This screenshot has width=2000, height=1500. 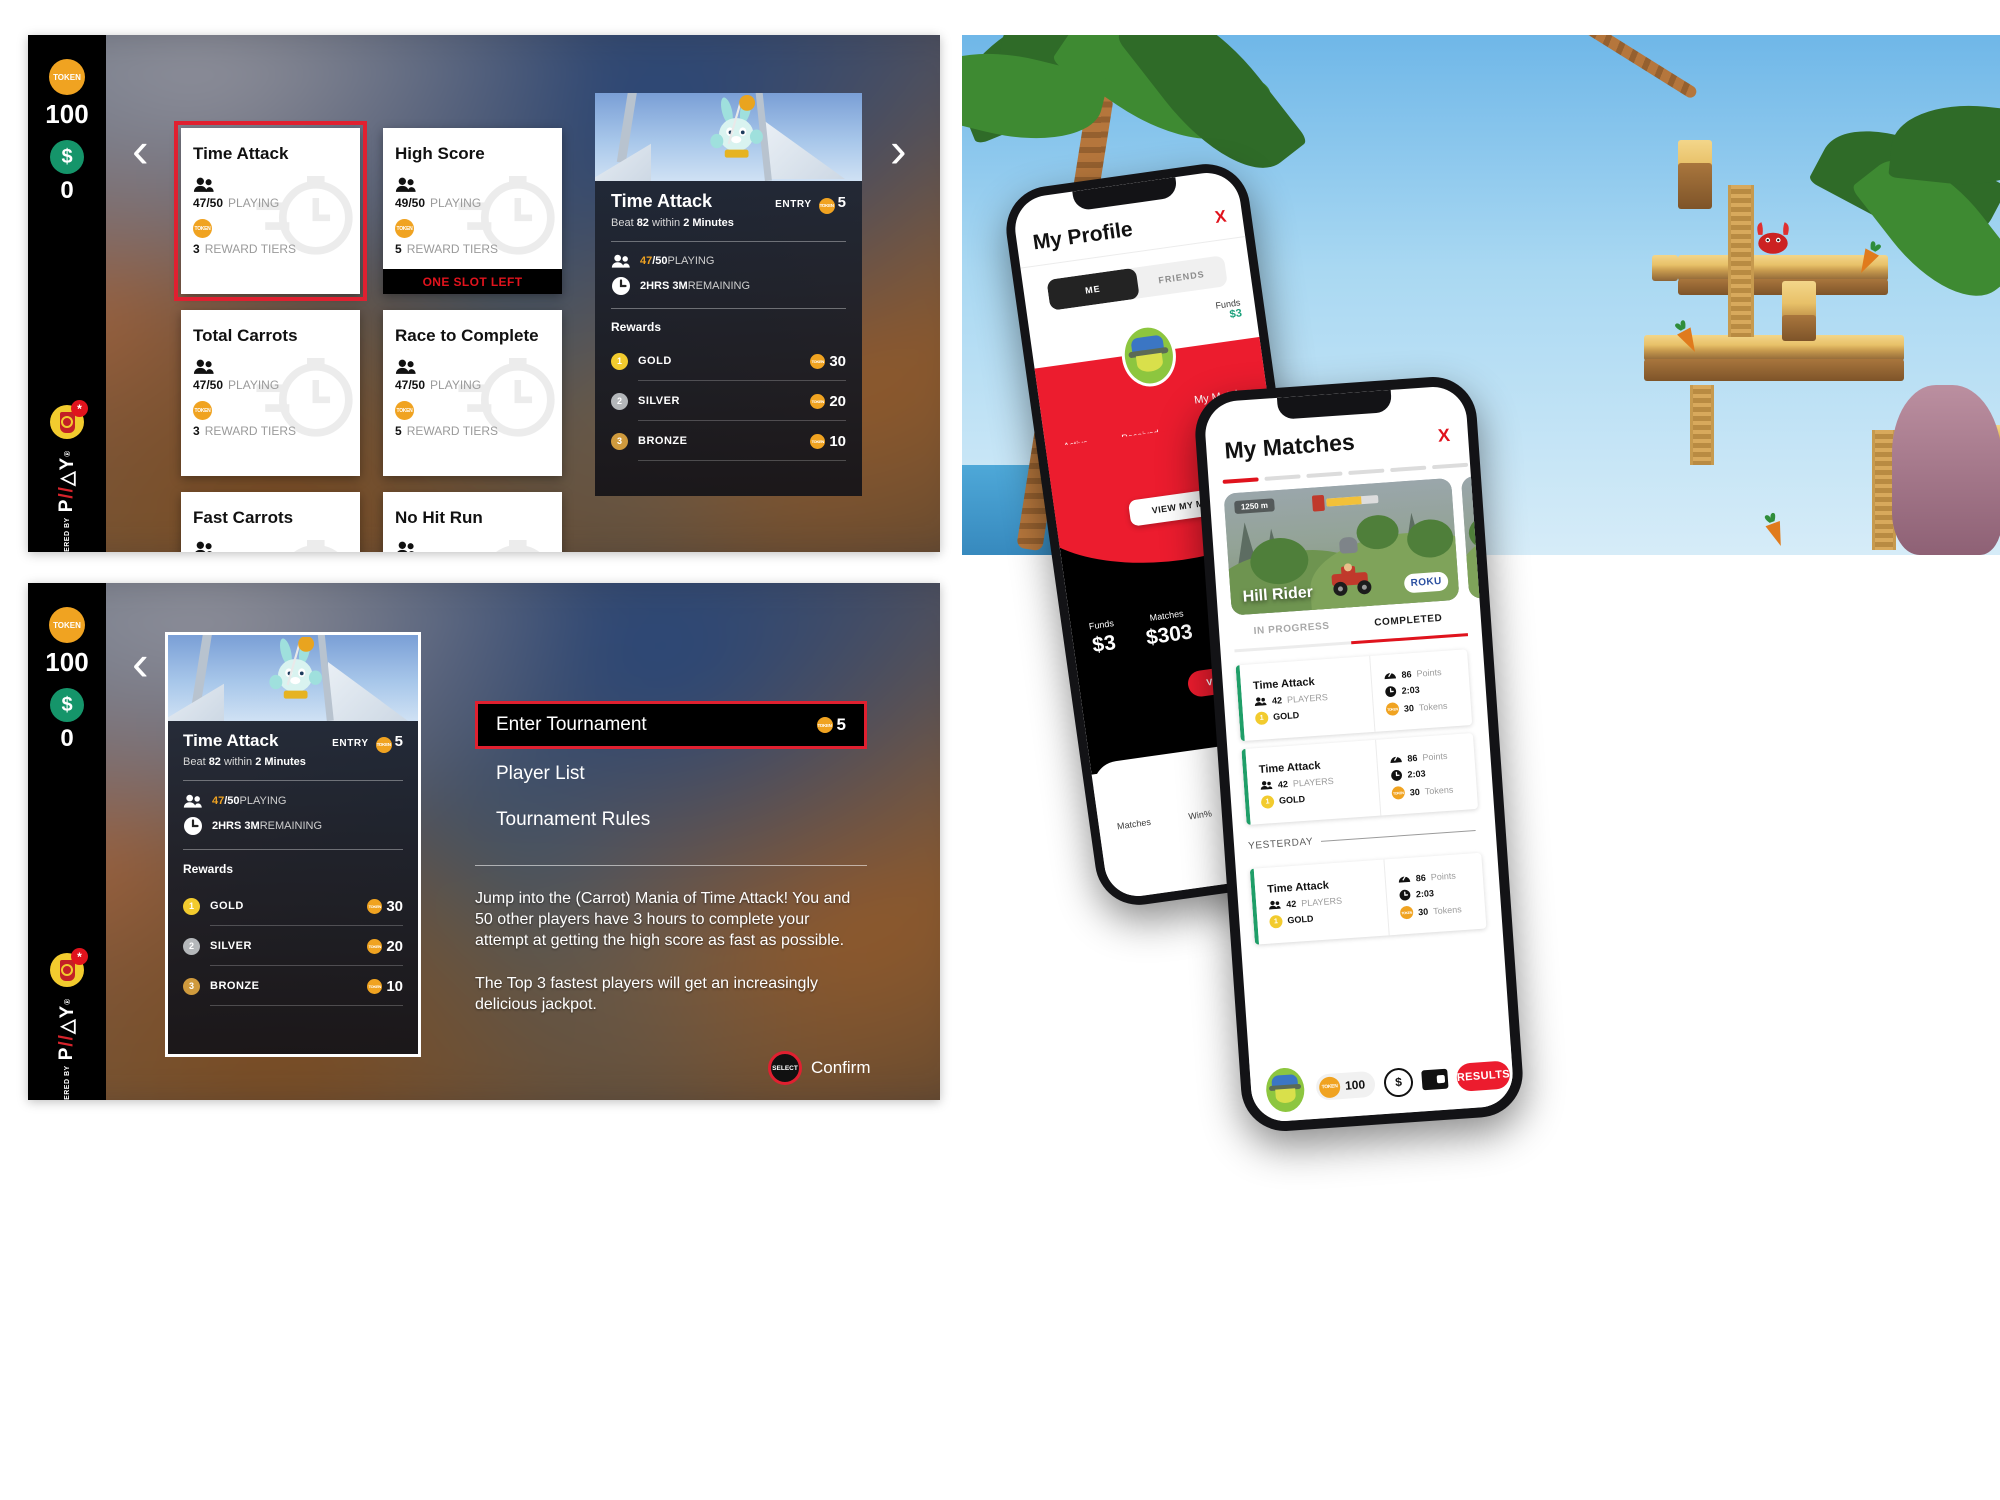 What do you see at coordinates (728, 401) in the screenshot?
I see `reward-row-silver: 2 SILVER TOKEN 20` at bounding box center [728, 401].